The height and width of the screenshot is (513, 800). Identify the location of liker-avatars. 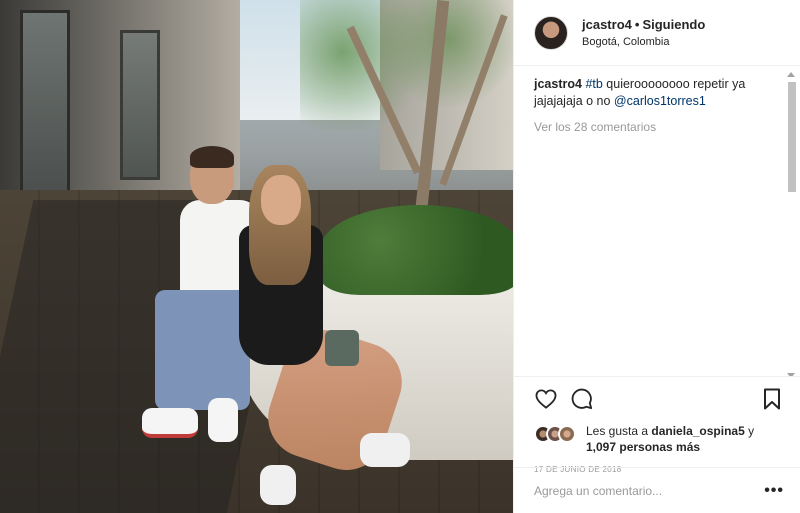
(555, 434).